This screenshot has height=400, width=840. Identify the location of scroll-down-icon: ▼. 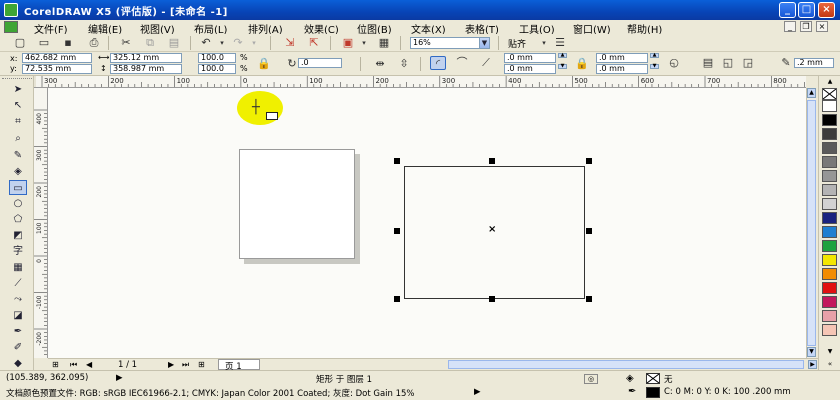
(811, 352).